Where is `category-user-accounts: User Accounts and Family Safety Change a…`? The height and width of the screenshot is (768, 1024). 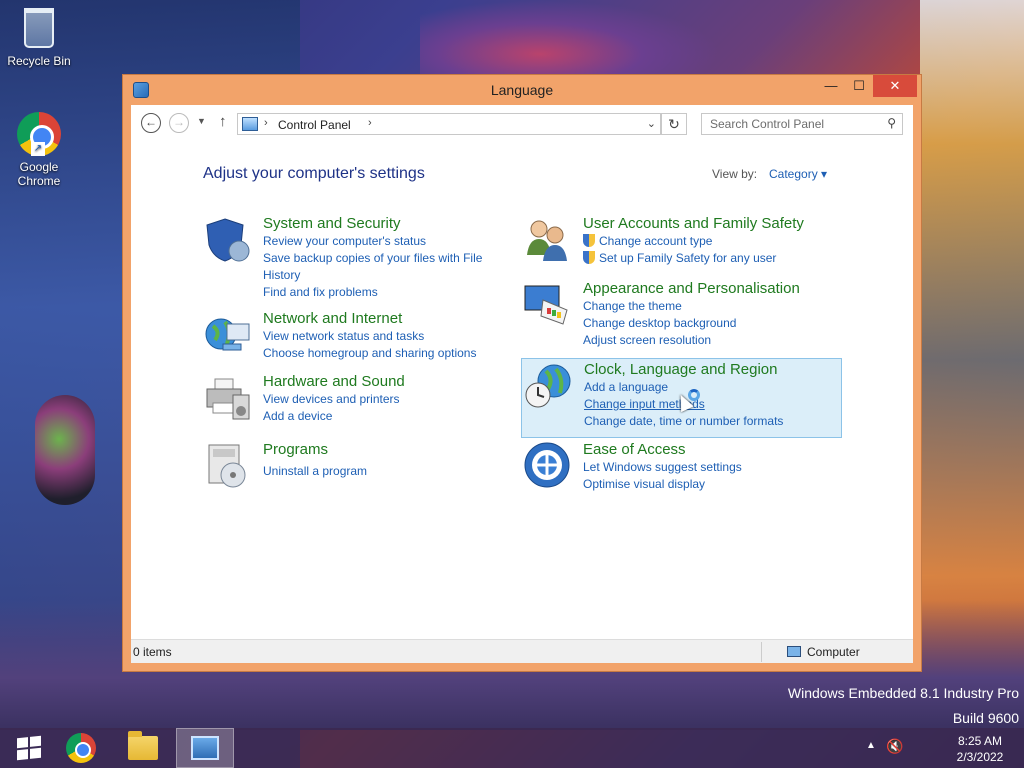 category-user-accounts: User Accounts and Family Safety Change a… is located at coordinates (683, 242).